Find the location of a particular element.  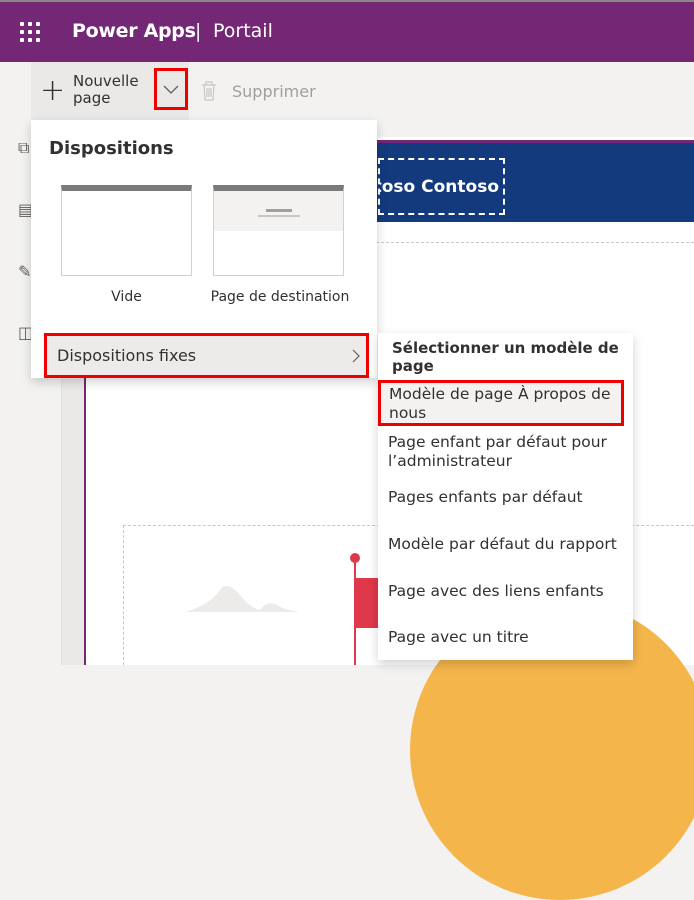

fixed-layouts-item: Dispositions fixes is located at coordinates (206, 355).